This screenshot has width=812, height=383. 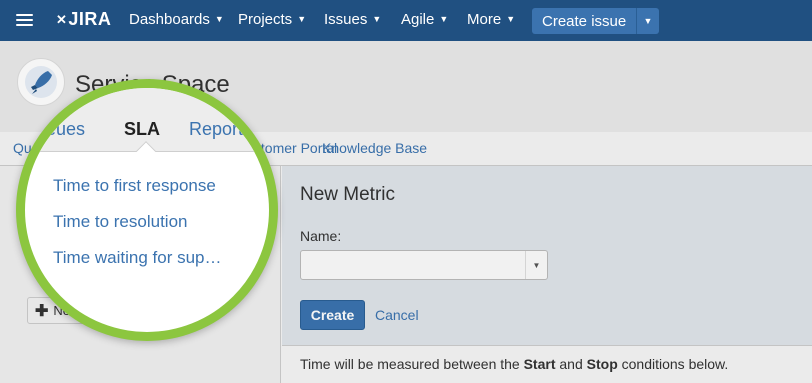 I want to click on sla-item-first-response: Time to first response, so click(x=134, y=186).